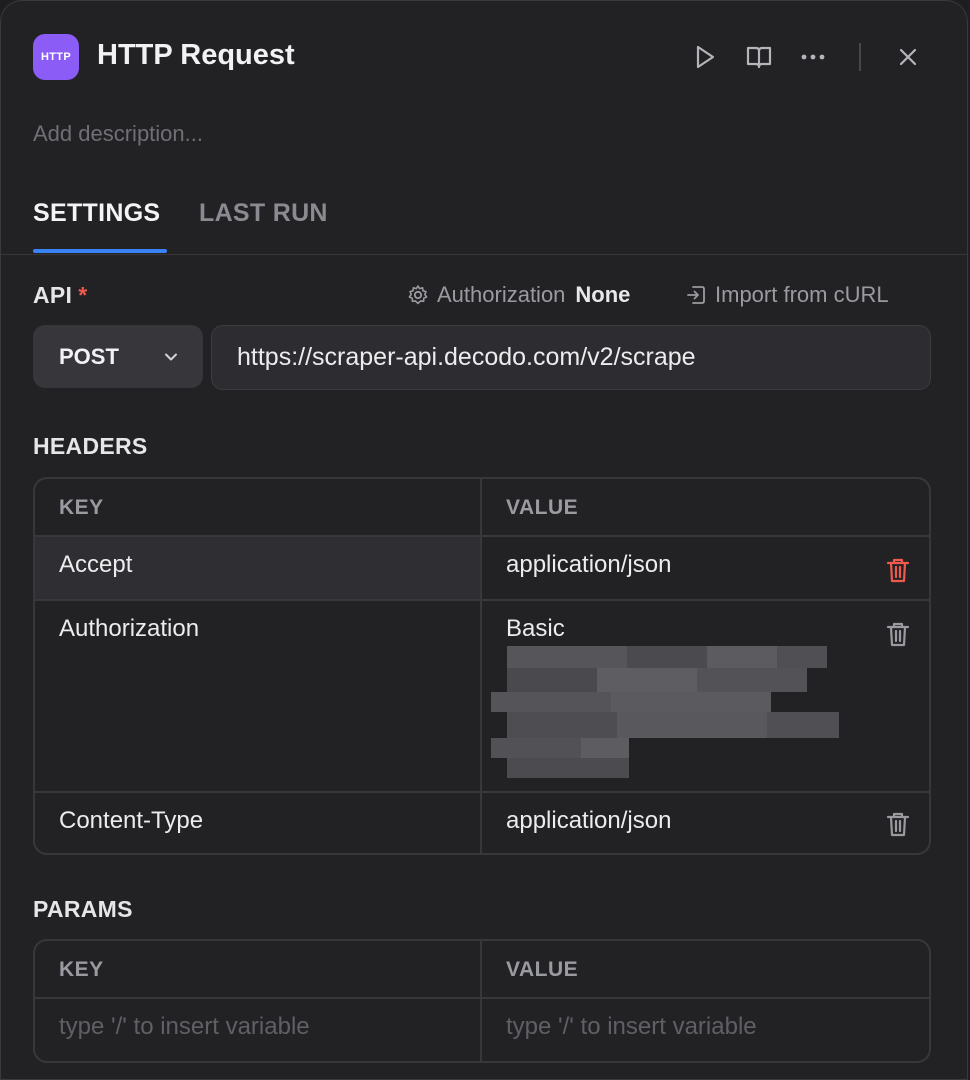  What do you see at coordinates (802, 294) in the screenshot?
I see `import-curl-label: Import from cURL` at bounding box center [802, 294].